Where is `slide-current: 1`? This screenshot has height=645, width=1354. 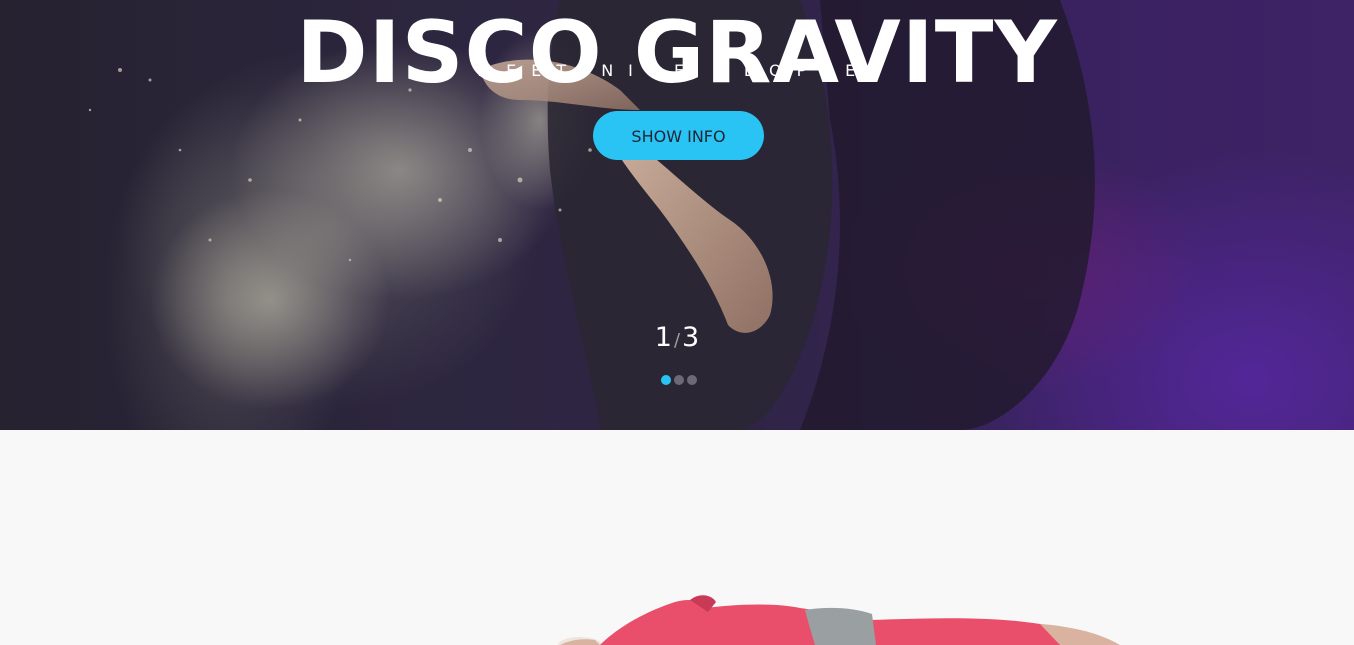 slide-current: 1 is located at coordinates (663, 337).